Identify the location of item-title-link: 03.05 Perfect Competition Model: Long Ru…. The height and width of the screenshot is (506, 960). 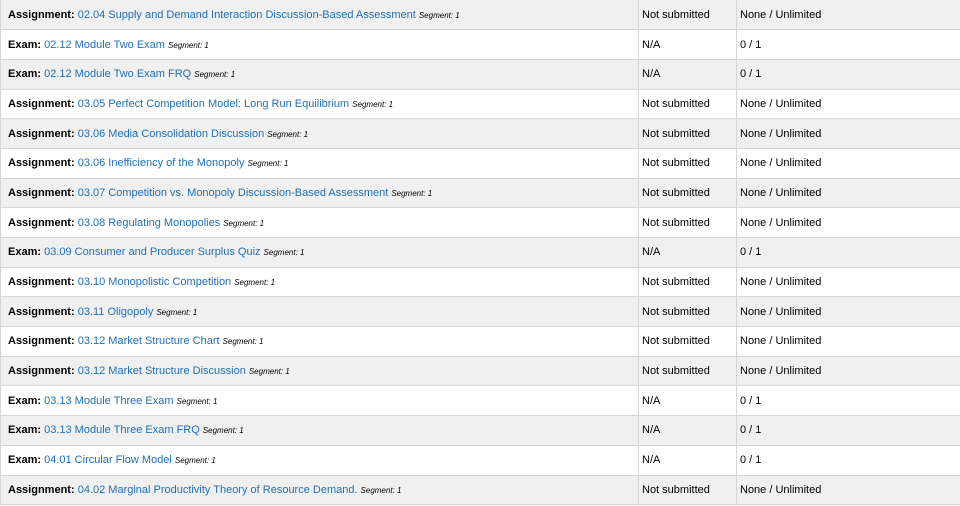
(213, 104).